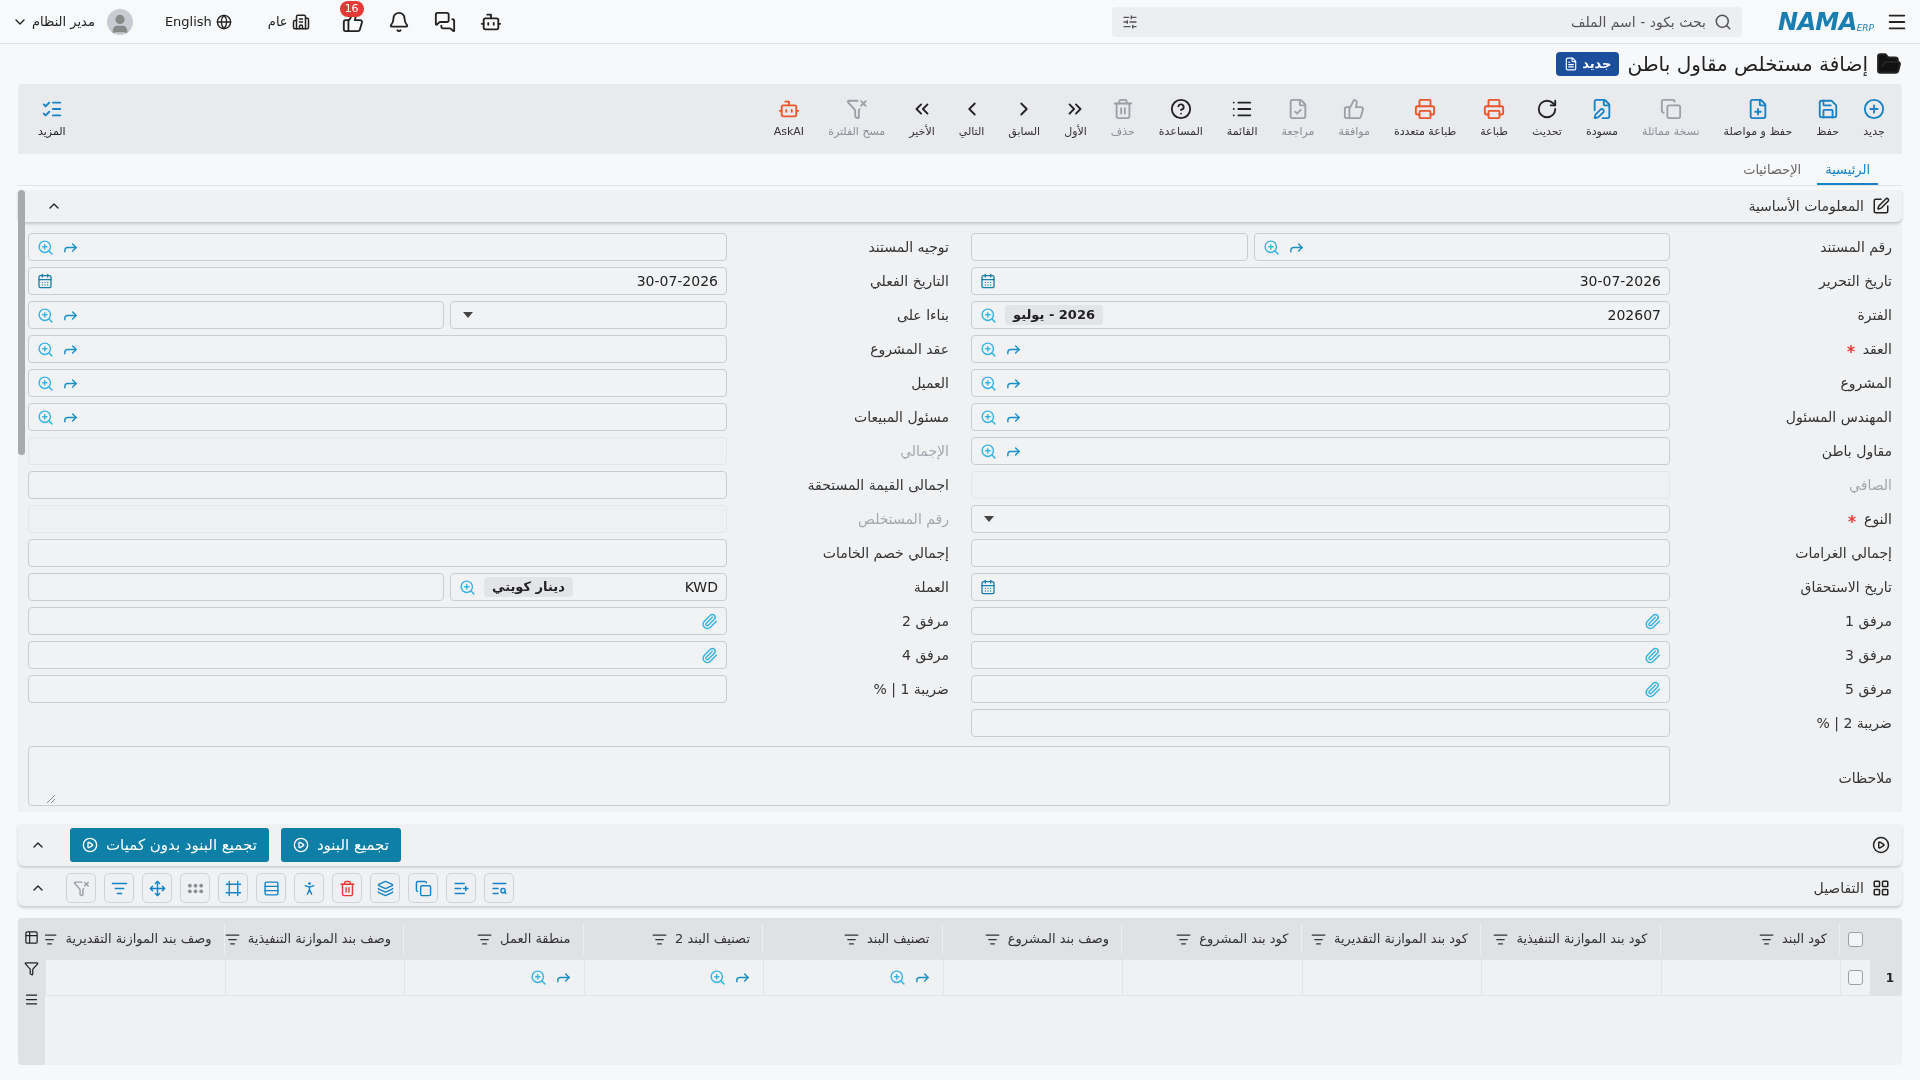 Image resolution: width=1920 pixels, height=1080 pixels. What do you see at coordinates (31, 937) in the screenshot?
I see `table-icon` at bounding box center [31, 937].